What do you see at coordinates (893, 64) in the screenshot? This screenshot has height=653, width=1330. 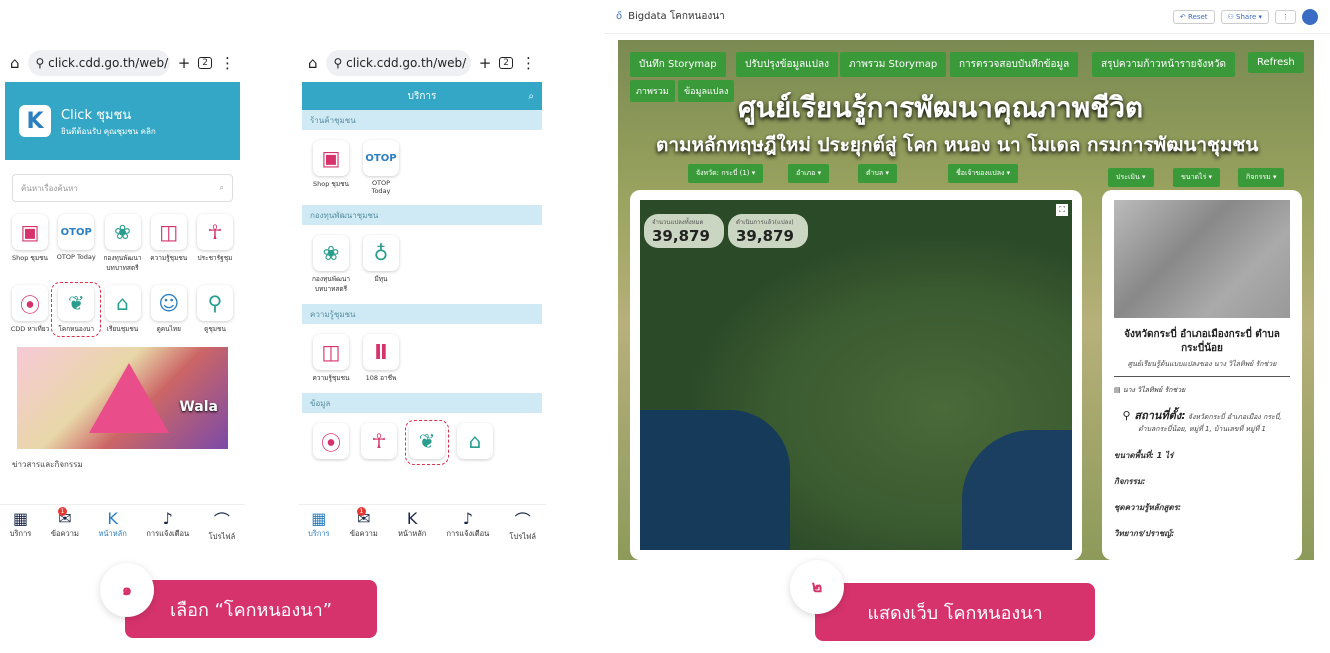 I see `btn-overview-storymap: ภาพรวม Storymap` at bounding box center [893, 64].